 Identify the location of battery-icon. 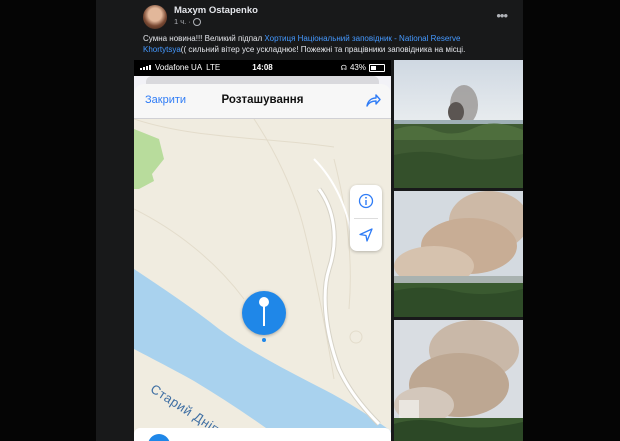
(377, 67).